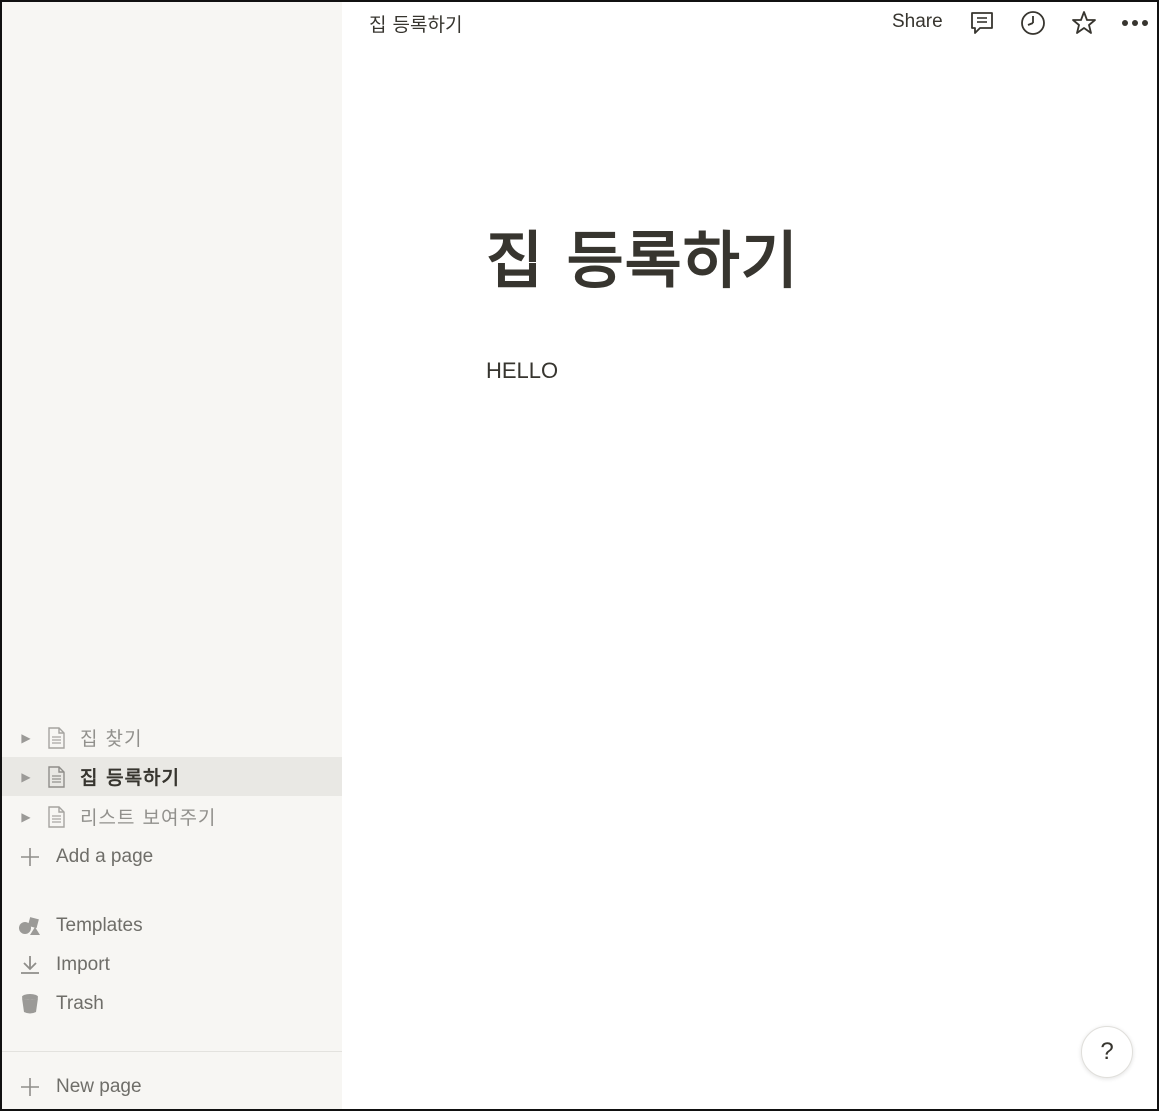 This screenshot has height=1111, width=1159. I want to click on sidebar-divider, so click(172, 1051).